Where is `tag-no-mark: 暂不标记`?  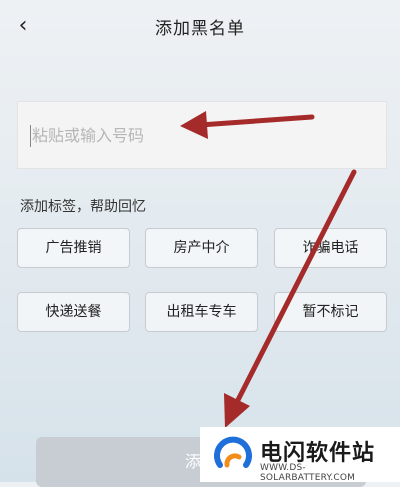
tag-no-mark: 暂不标记 is located at coordinates (330, 312).